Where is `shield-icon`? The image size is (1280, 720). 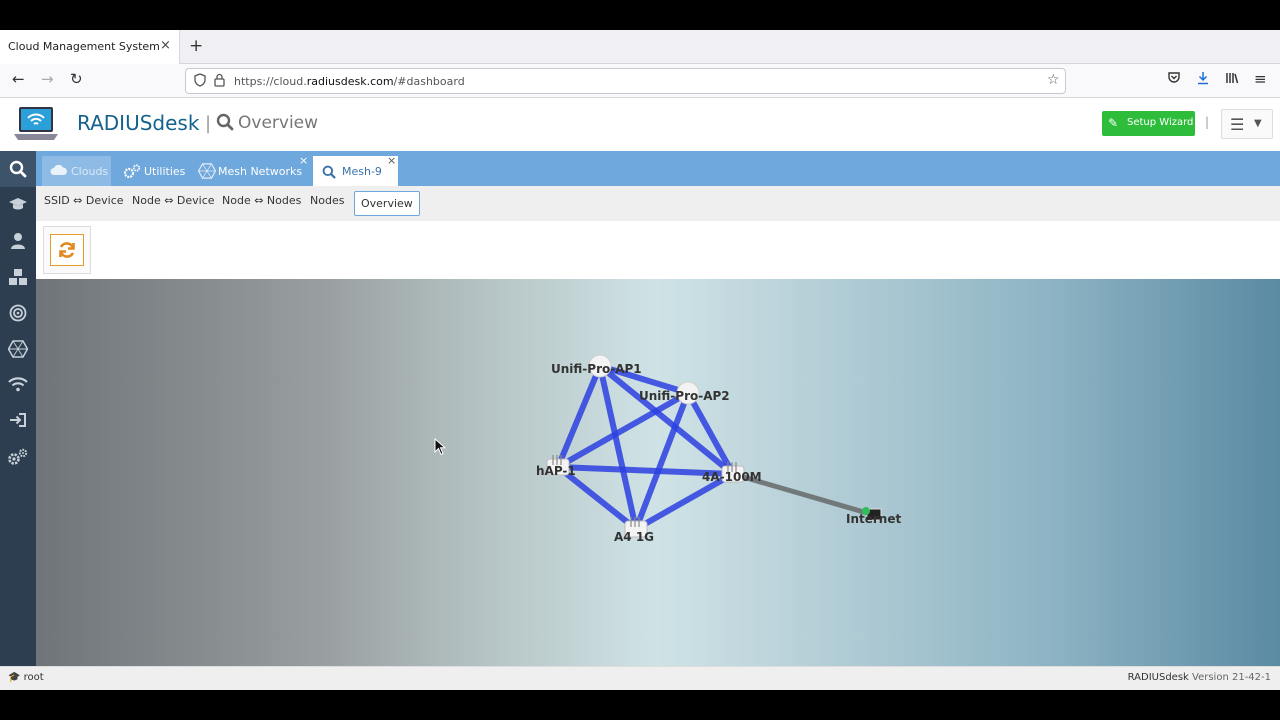
shield-icon is located at coordinates (200, 81).